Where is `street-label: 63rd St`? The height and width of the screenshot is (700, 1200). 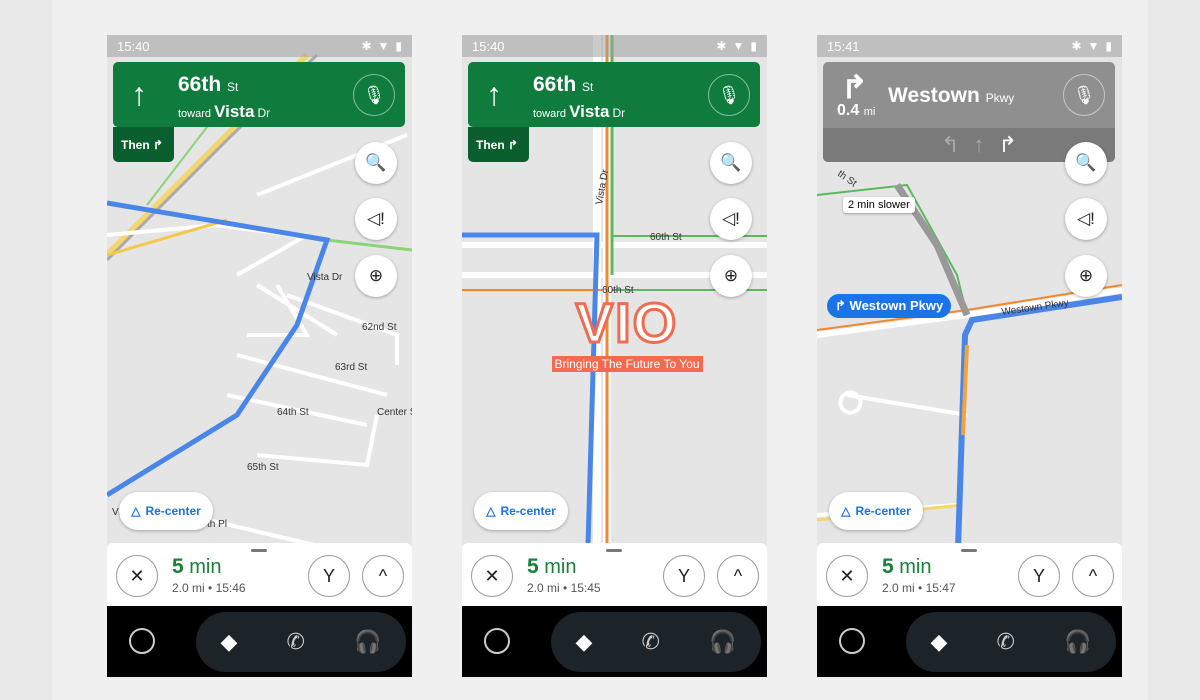
street-label: 63rd St is located at coordinates (351, 367).